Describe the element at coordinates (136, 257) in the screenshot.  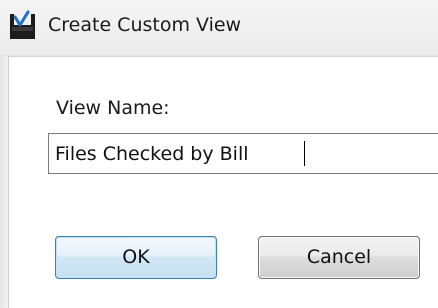
I see `ok-button: OK` at that location.